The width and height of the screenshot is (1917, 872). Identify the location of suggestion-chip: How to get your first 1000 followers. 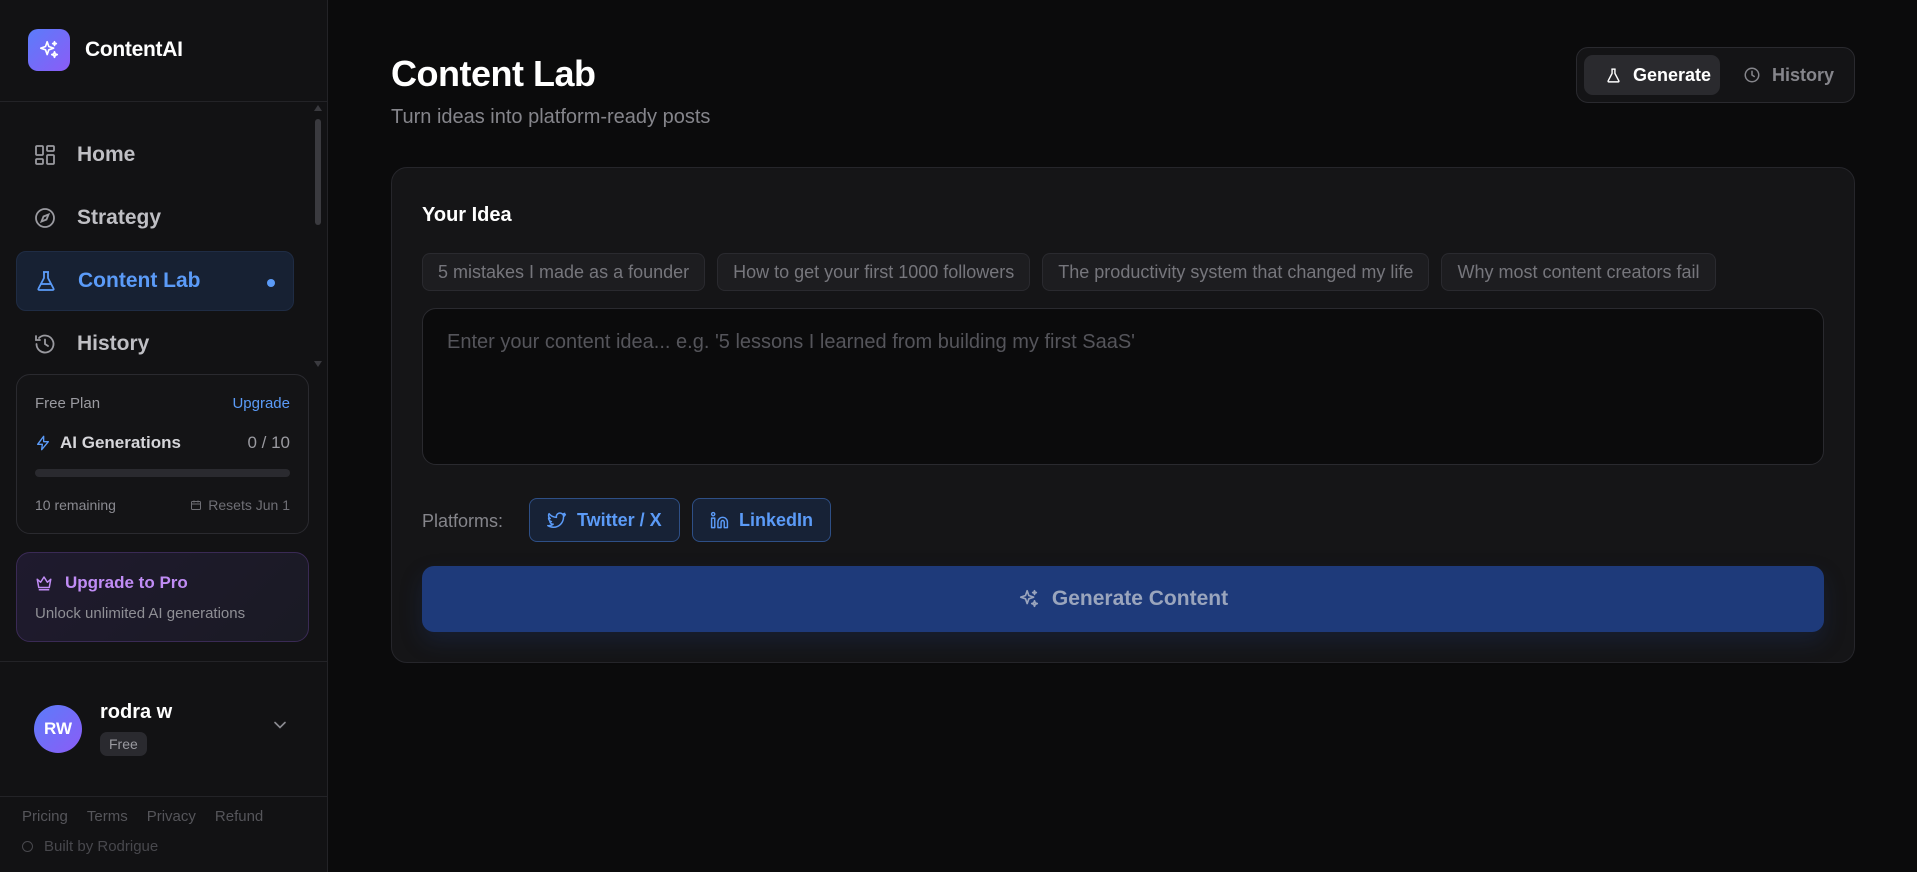
(874, 272).